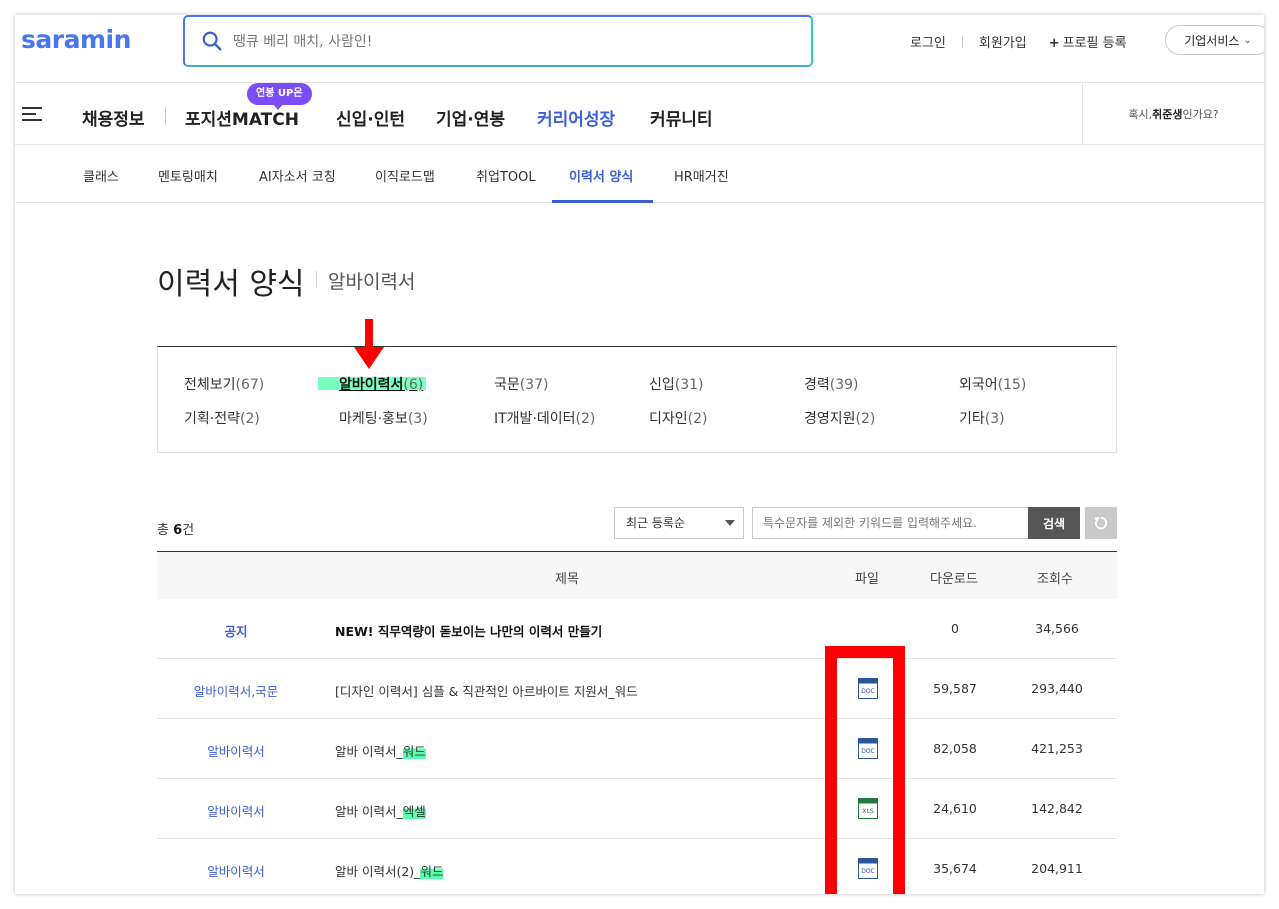 This screenshot has width=1279, height=909. Describe the element at coordinates (1057, 748) in the screenshot. I see `row-views: 421,253` at that location.